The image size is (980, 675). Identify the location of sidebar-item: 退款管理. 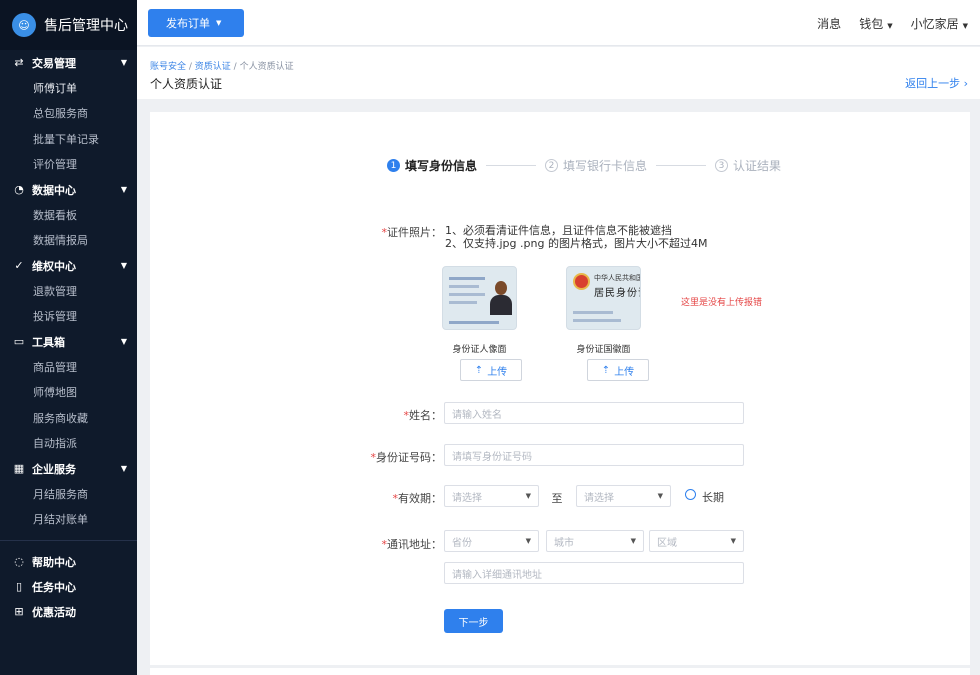
(68, 291).